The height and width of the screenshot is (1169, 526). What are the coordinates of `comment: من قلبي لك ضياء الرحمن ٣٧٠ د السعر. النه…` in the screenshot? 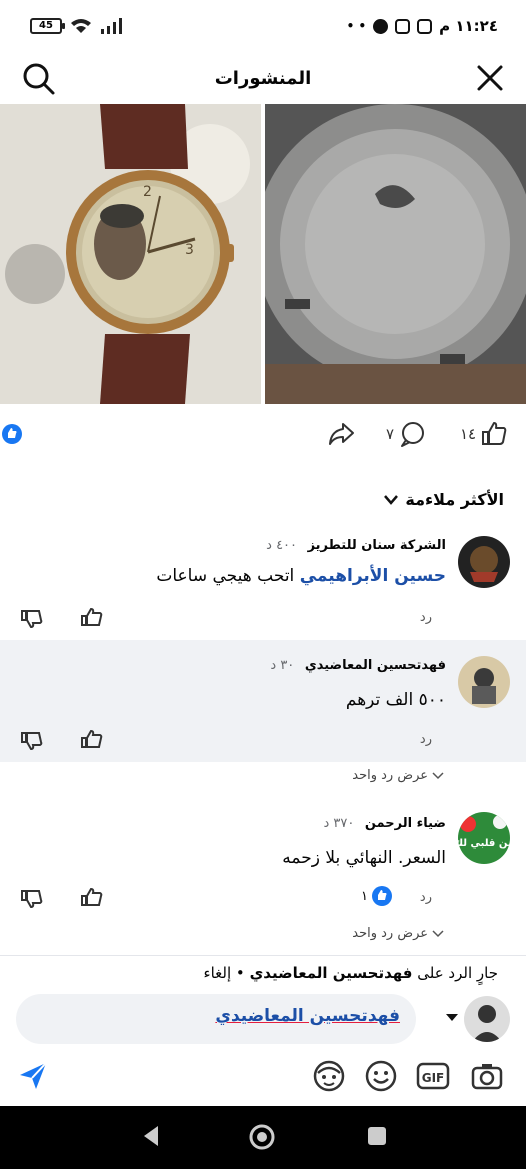 It's located at (263, 863).